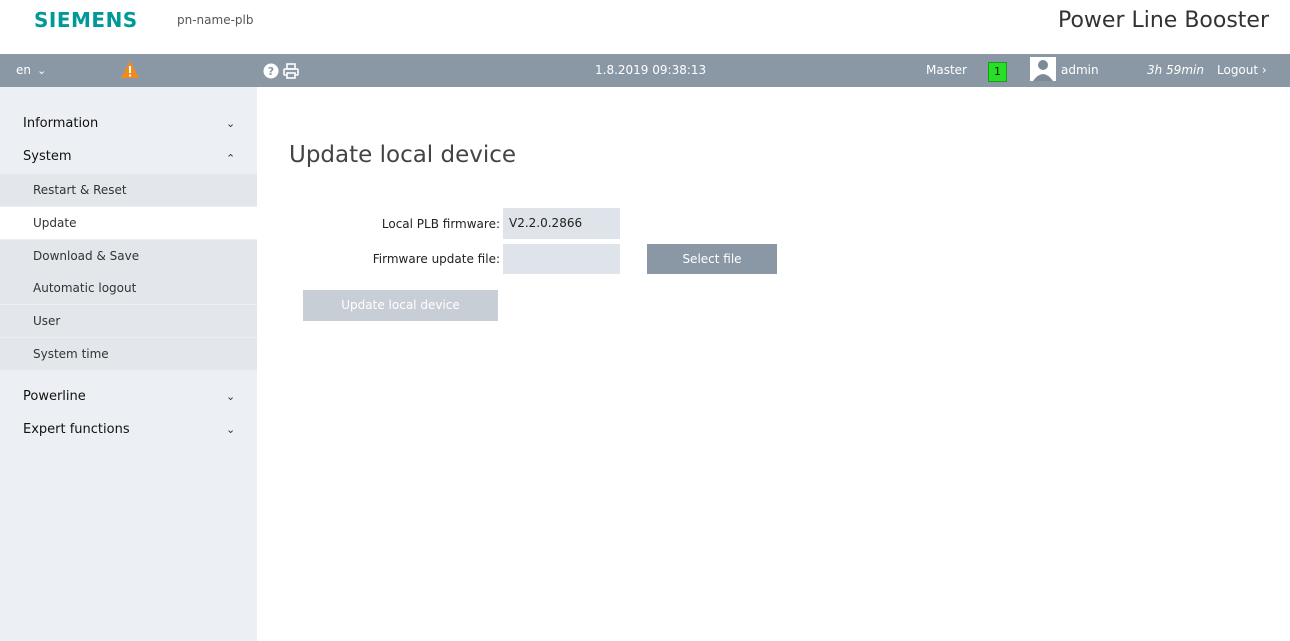  I want to click on firmware-file-label: Firmware update file:, so click(436, 259).